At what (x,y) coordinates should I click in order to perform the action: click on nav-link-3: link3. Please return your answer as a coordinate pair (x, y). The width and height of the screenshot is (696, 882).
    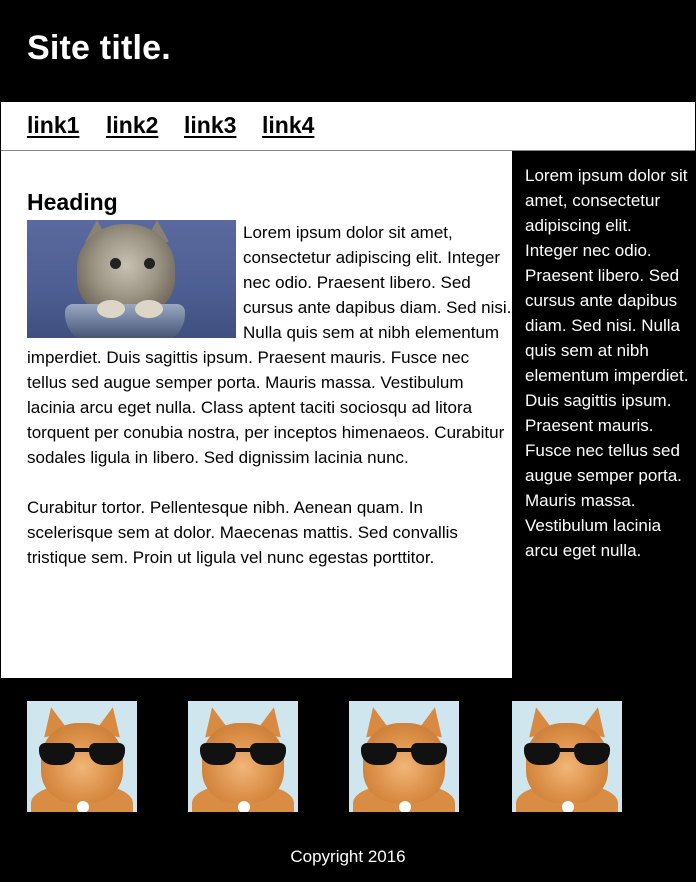
    Looking at the image, I should click on (210, 125).